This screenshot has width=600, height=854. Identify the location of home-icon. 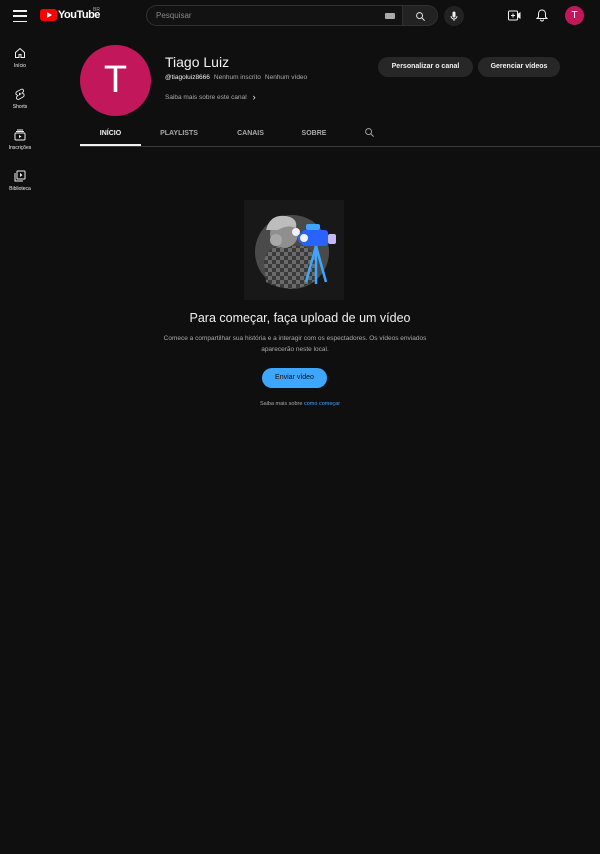
(20, 52).